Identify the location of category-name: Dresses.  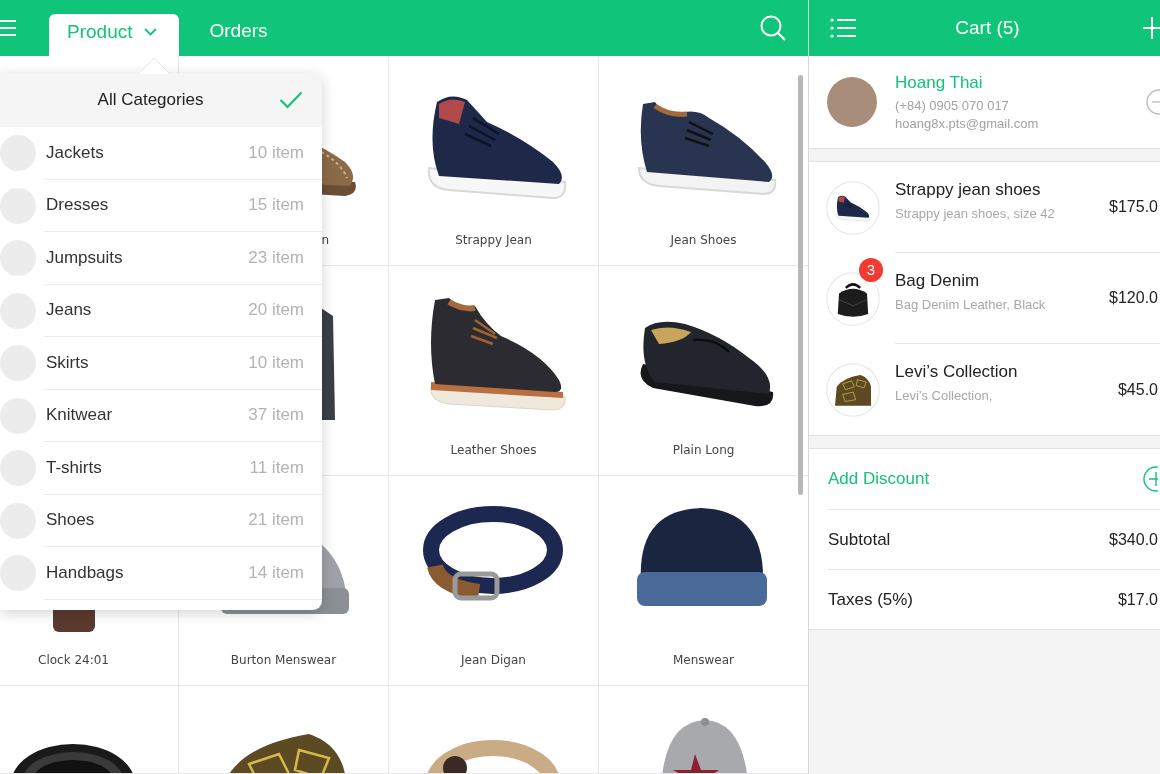
(77, 205).